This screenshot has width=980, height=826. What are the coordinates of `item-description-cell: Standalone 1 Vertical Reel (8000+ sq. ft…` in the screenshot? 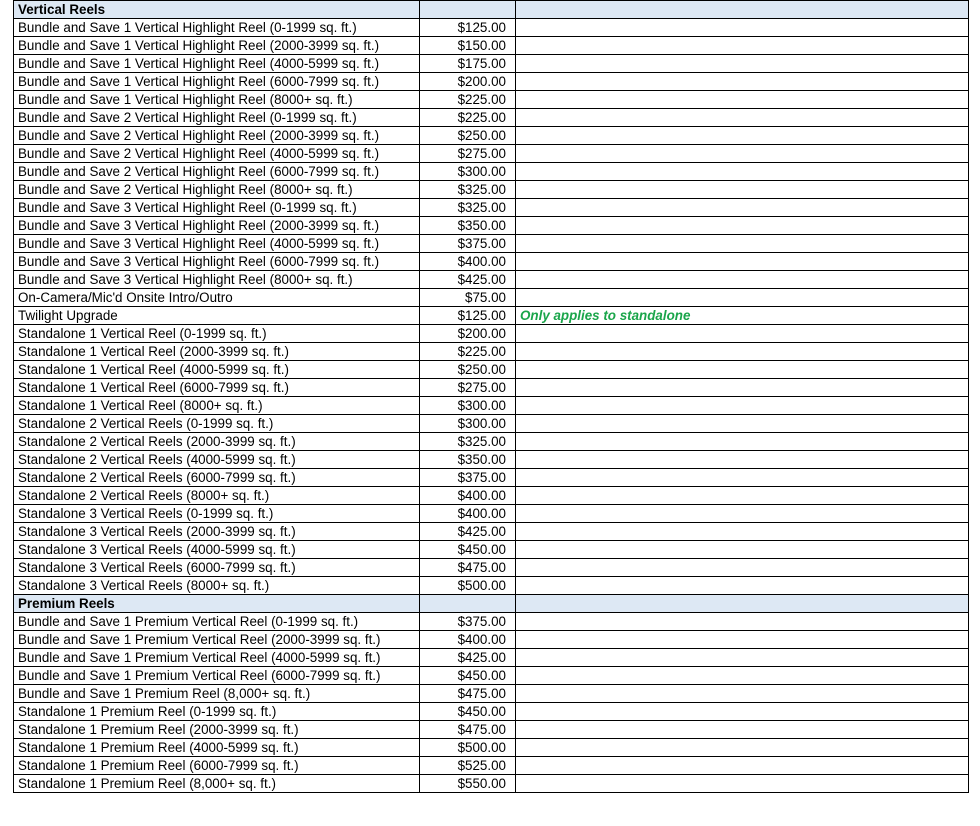 It's located at (216, 405).